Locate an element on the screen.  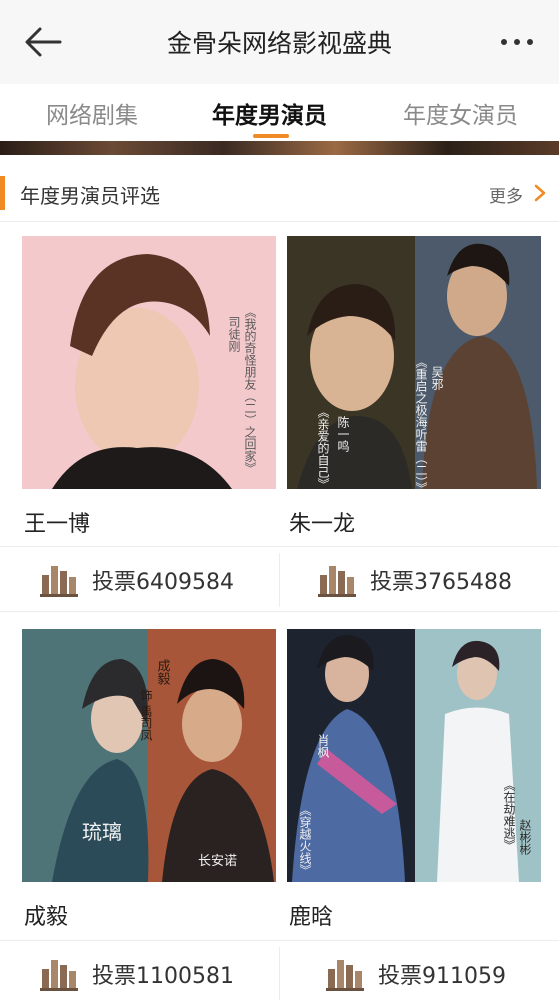
poster-caption: 肖枫 is located at coordinates (323, 746).